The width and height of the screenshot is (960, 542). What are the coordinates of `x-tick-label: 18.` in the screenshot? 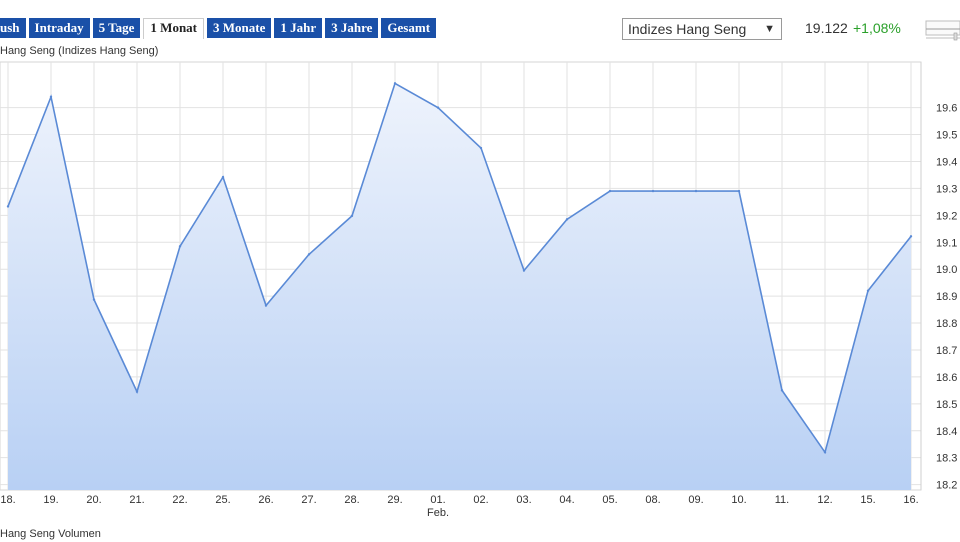 It's located at (7, 500).